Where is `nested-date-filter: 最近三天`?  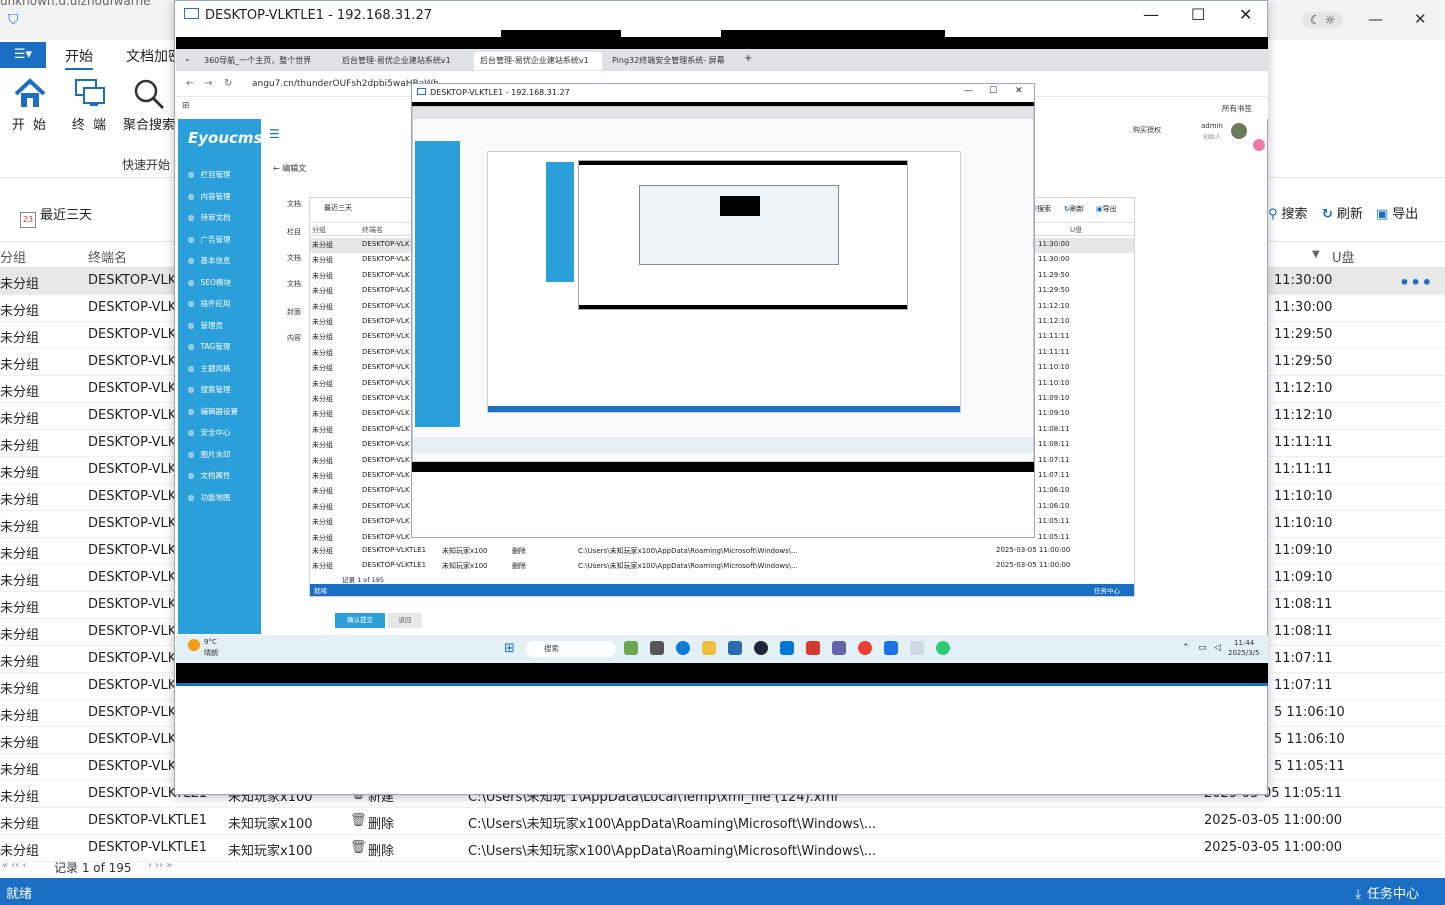
nested-date-filter: 最近三天 is located at coordinates (338, 208).